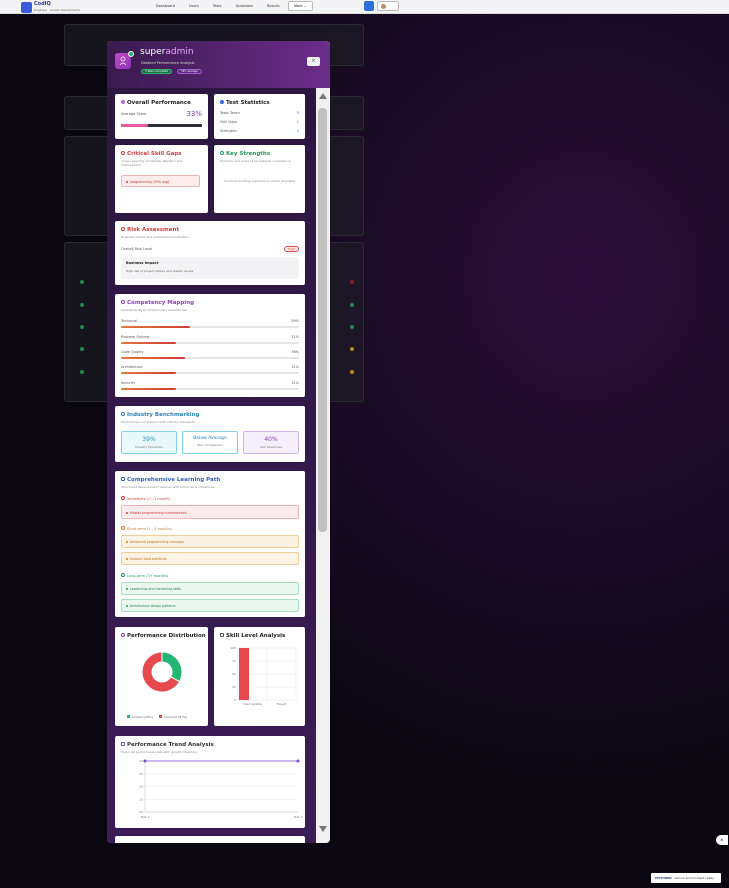 The height and width of the screenshot is (888, 729). I want to click on trend-line-chart: 3433333333Test 1 Test 3, so click(220, 789).